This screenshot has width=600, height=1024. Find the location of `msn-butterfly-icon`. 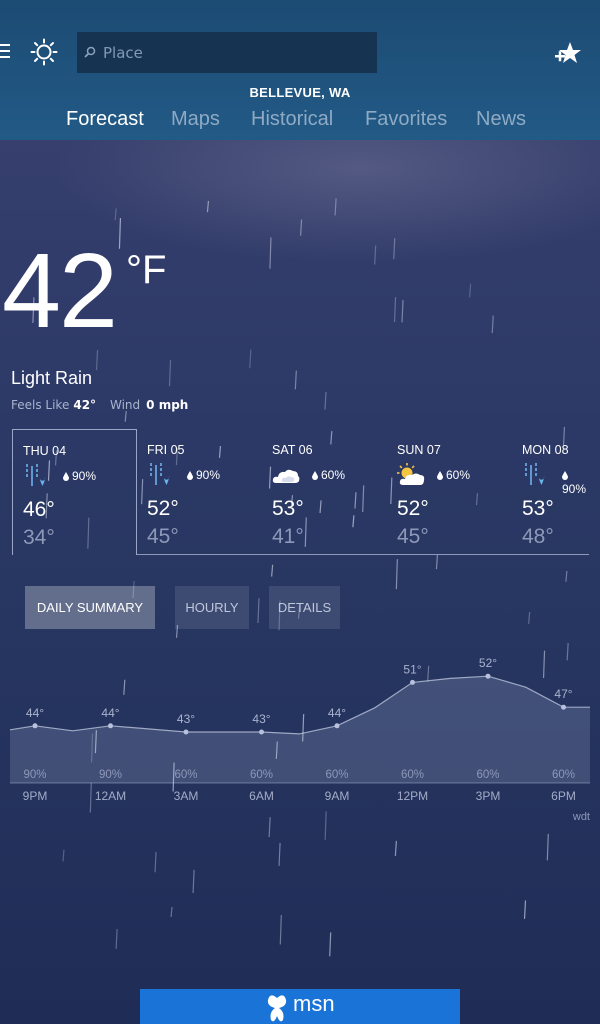

msn-butterfly-icon is located at coordinates (277, 1008).